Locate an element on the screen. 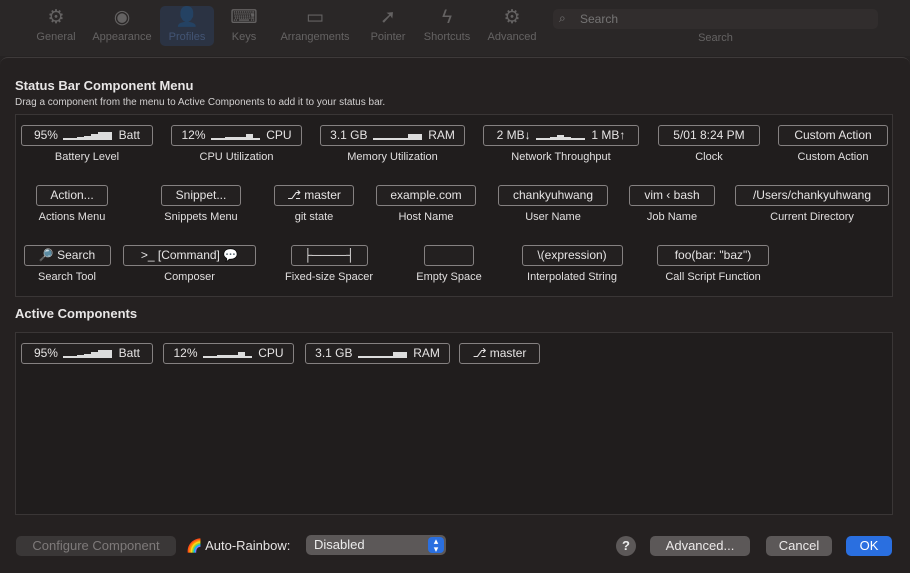  component-call-script-function: foo(bar: "baz") Call Script Function is located at coordinates (713, 264).